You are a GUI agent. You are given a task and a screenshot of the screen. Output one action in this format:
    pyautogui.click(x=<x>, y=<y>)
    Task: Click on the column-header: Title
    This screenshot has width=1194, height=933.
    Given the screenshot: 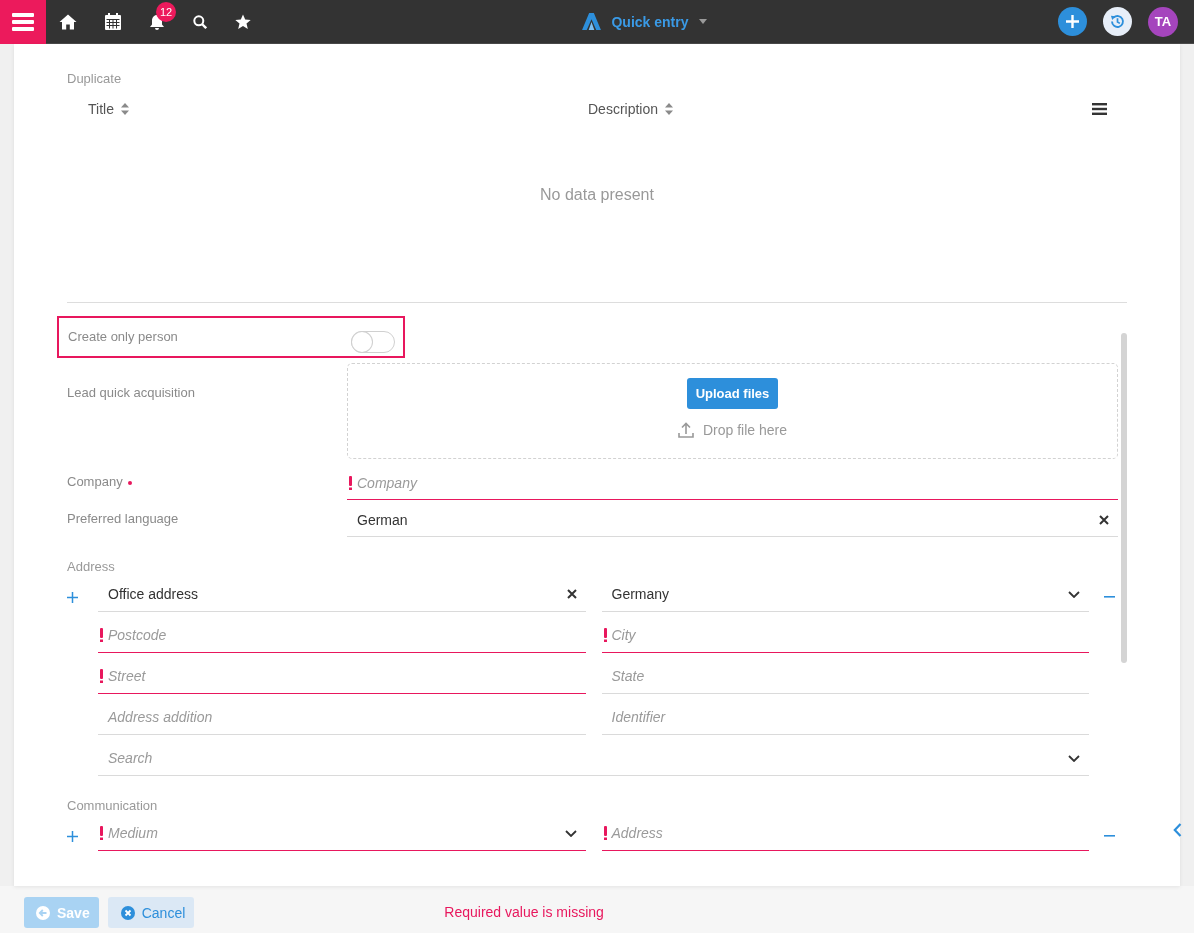 What is the action you would take?
    pyautogui.click(x=108, y=109)
    